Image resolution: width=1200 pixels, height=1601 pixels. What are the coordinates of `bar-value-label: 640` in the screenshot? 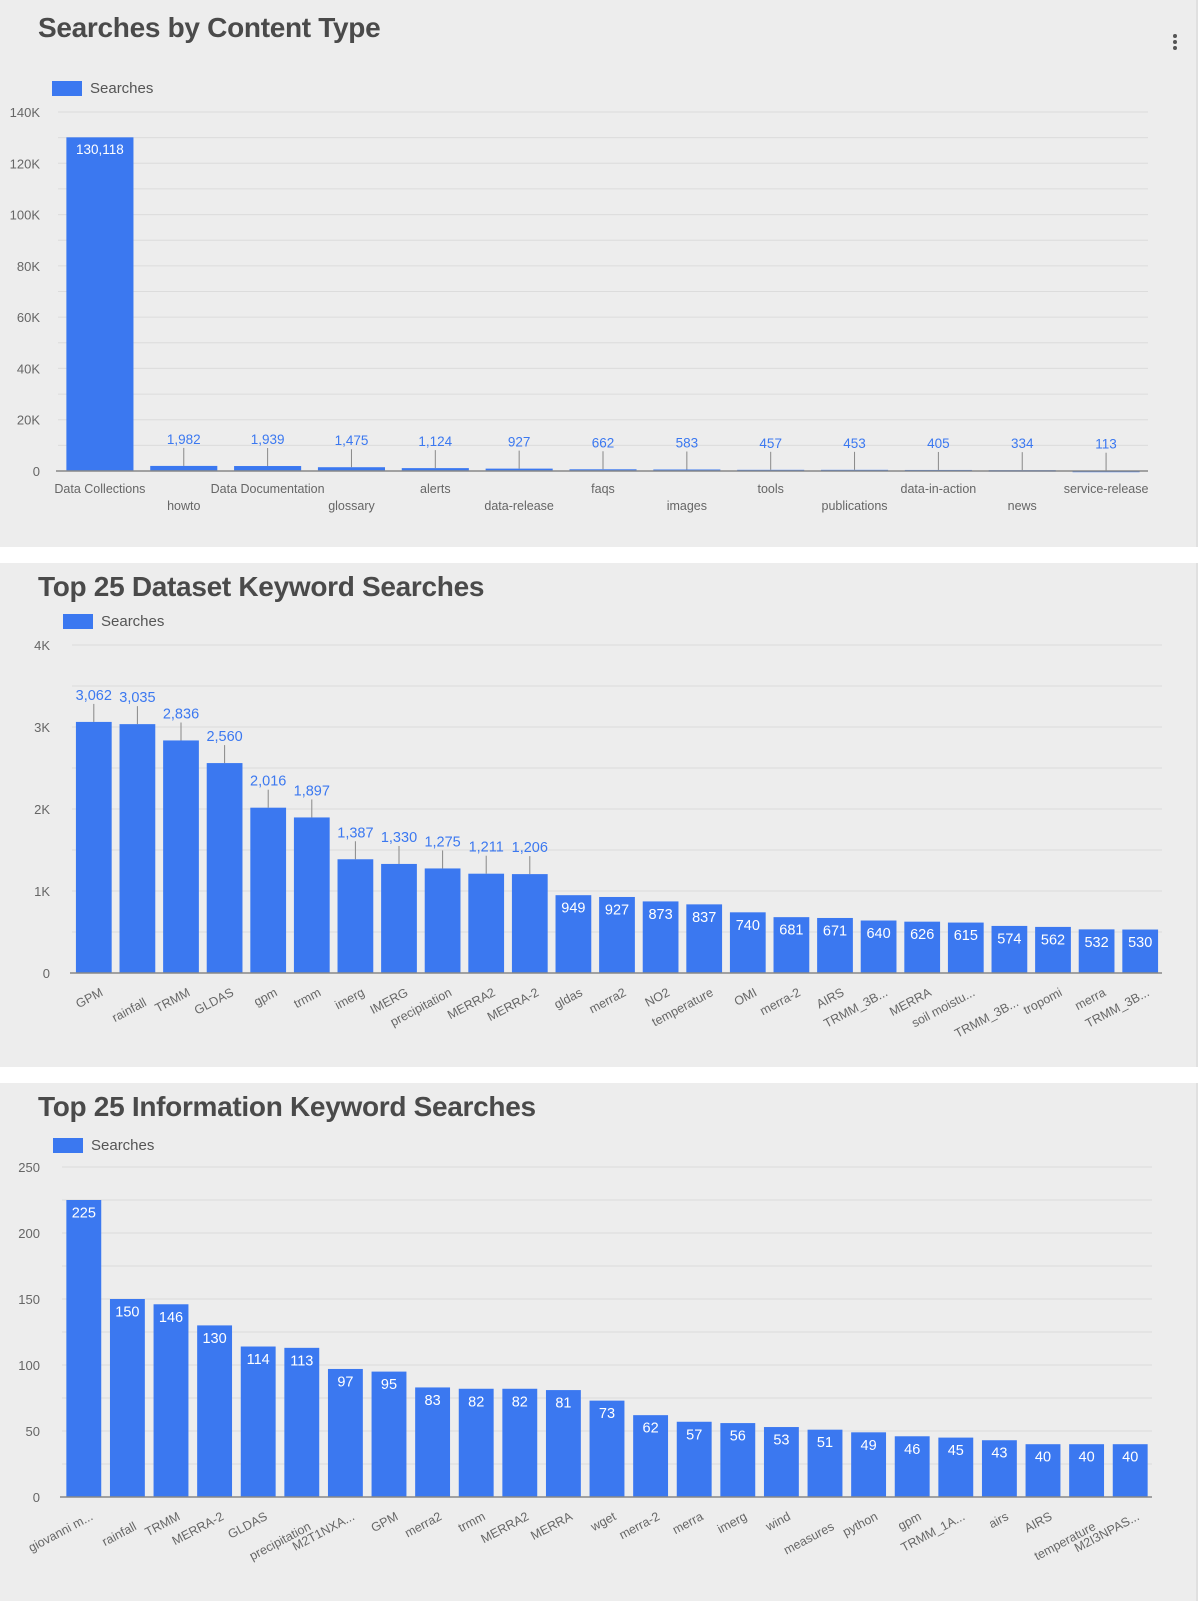 It's located at (878, 934).